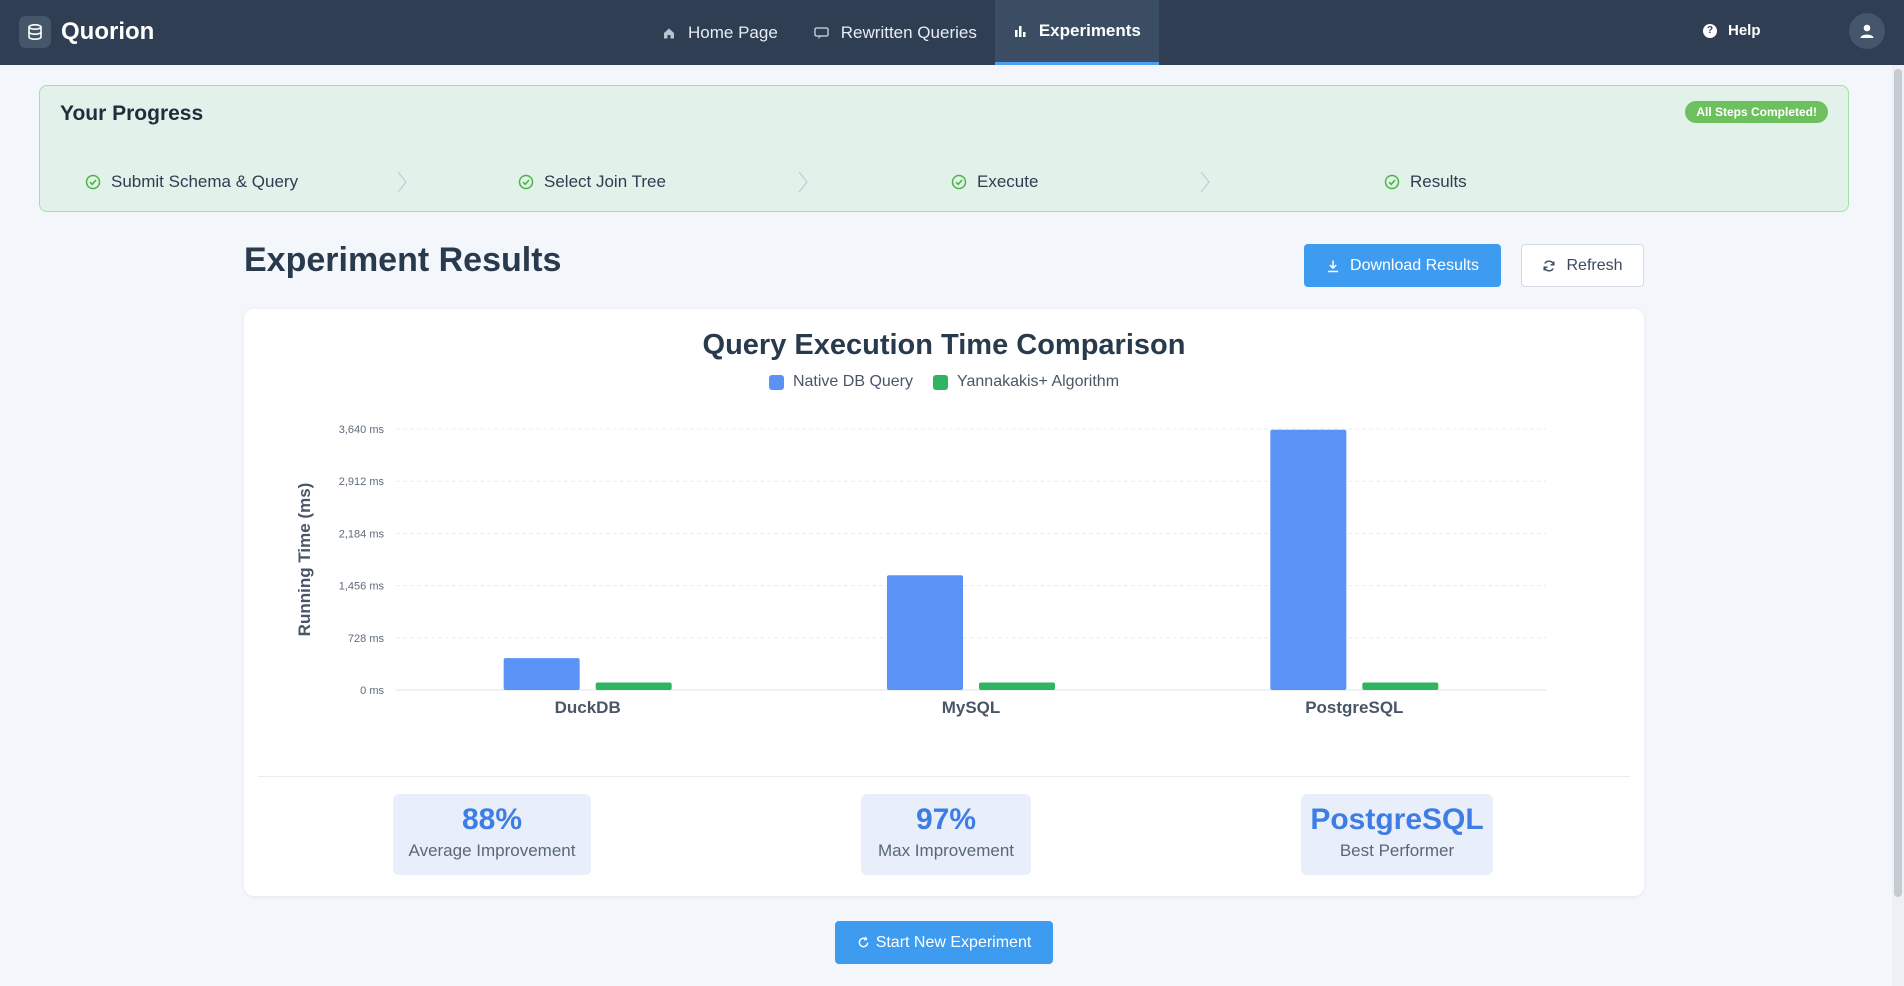 Image resolution: width=1904 pixels, height=986 pixels. I want to click on y-axis-label: Running Time (ms), so click(304, 560).